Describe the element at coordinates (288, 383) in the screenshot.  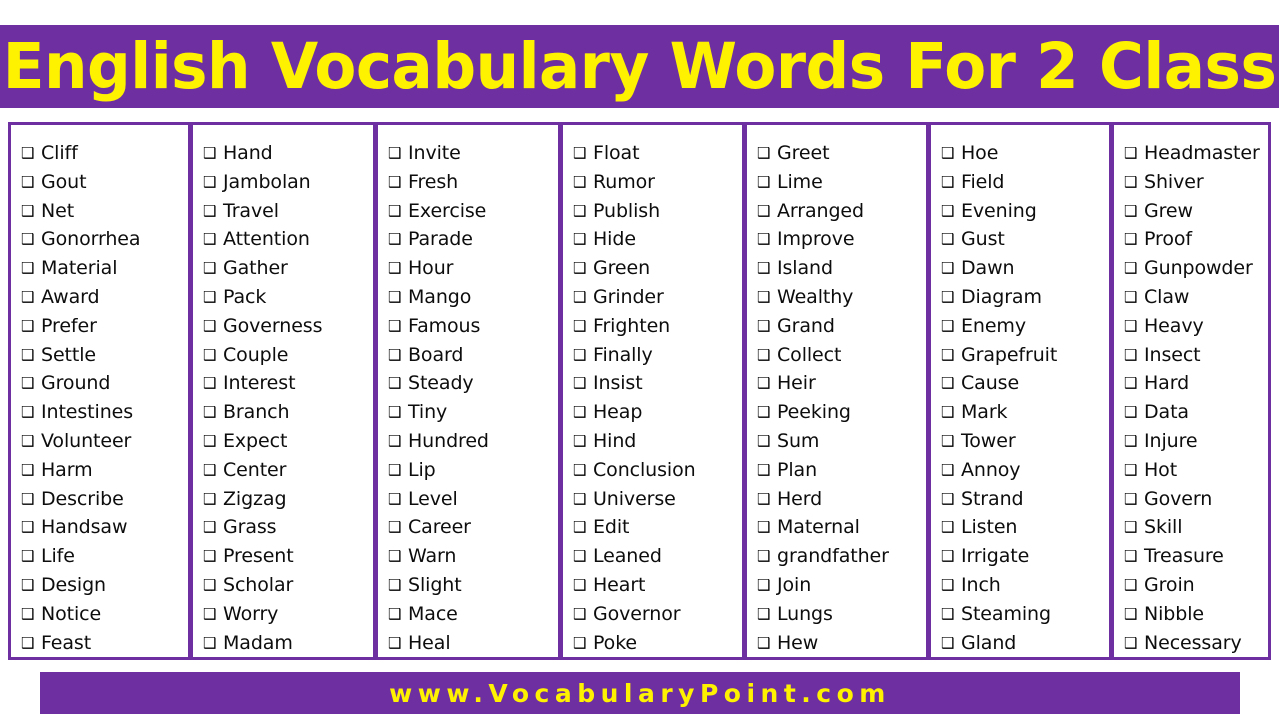
I see `word-list-item: ❑ Interest` at that location.